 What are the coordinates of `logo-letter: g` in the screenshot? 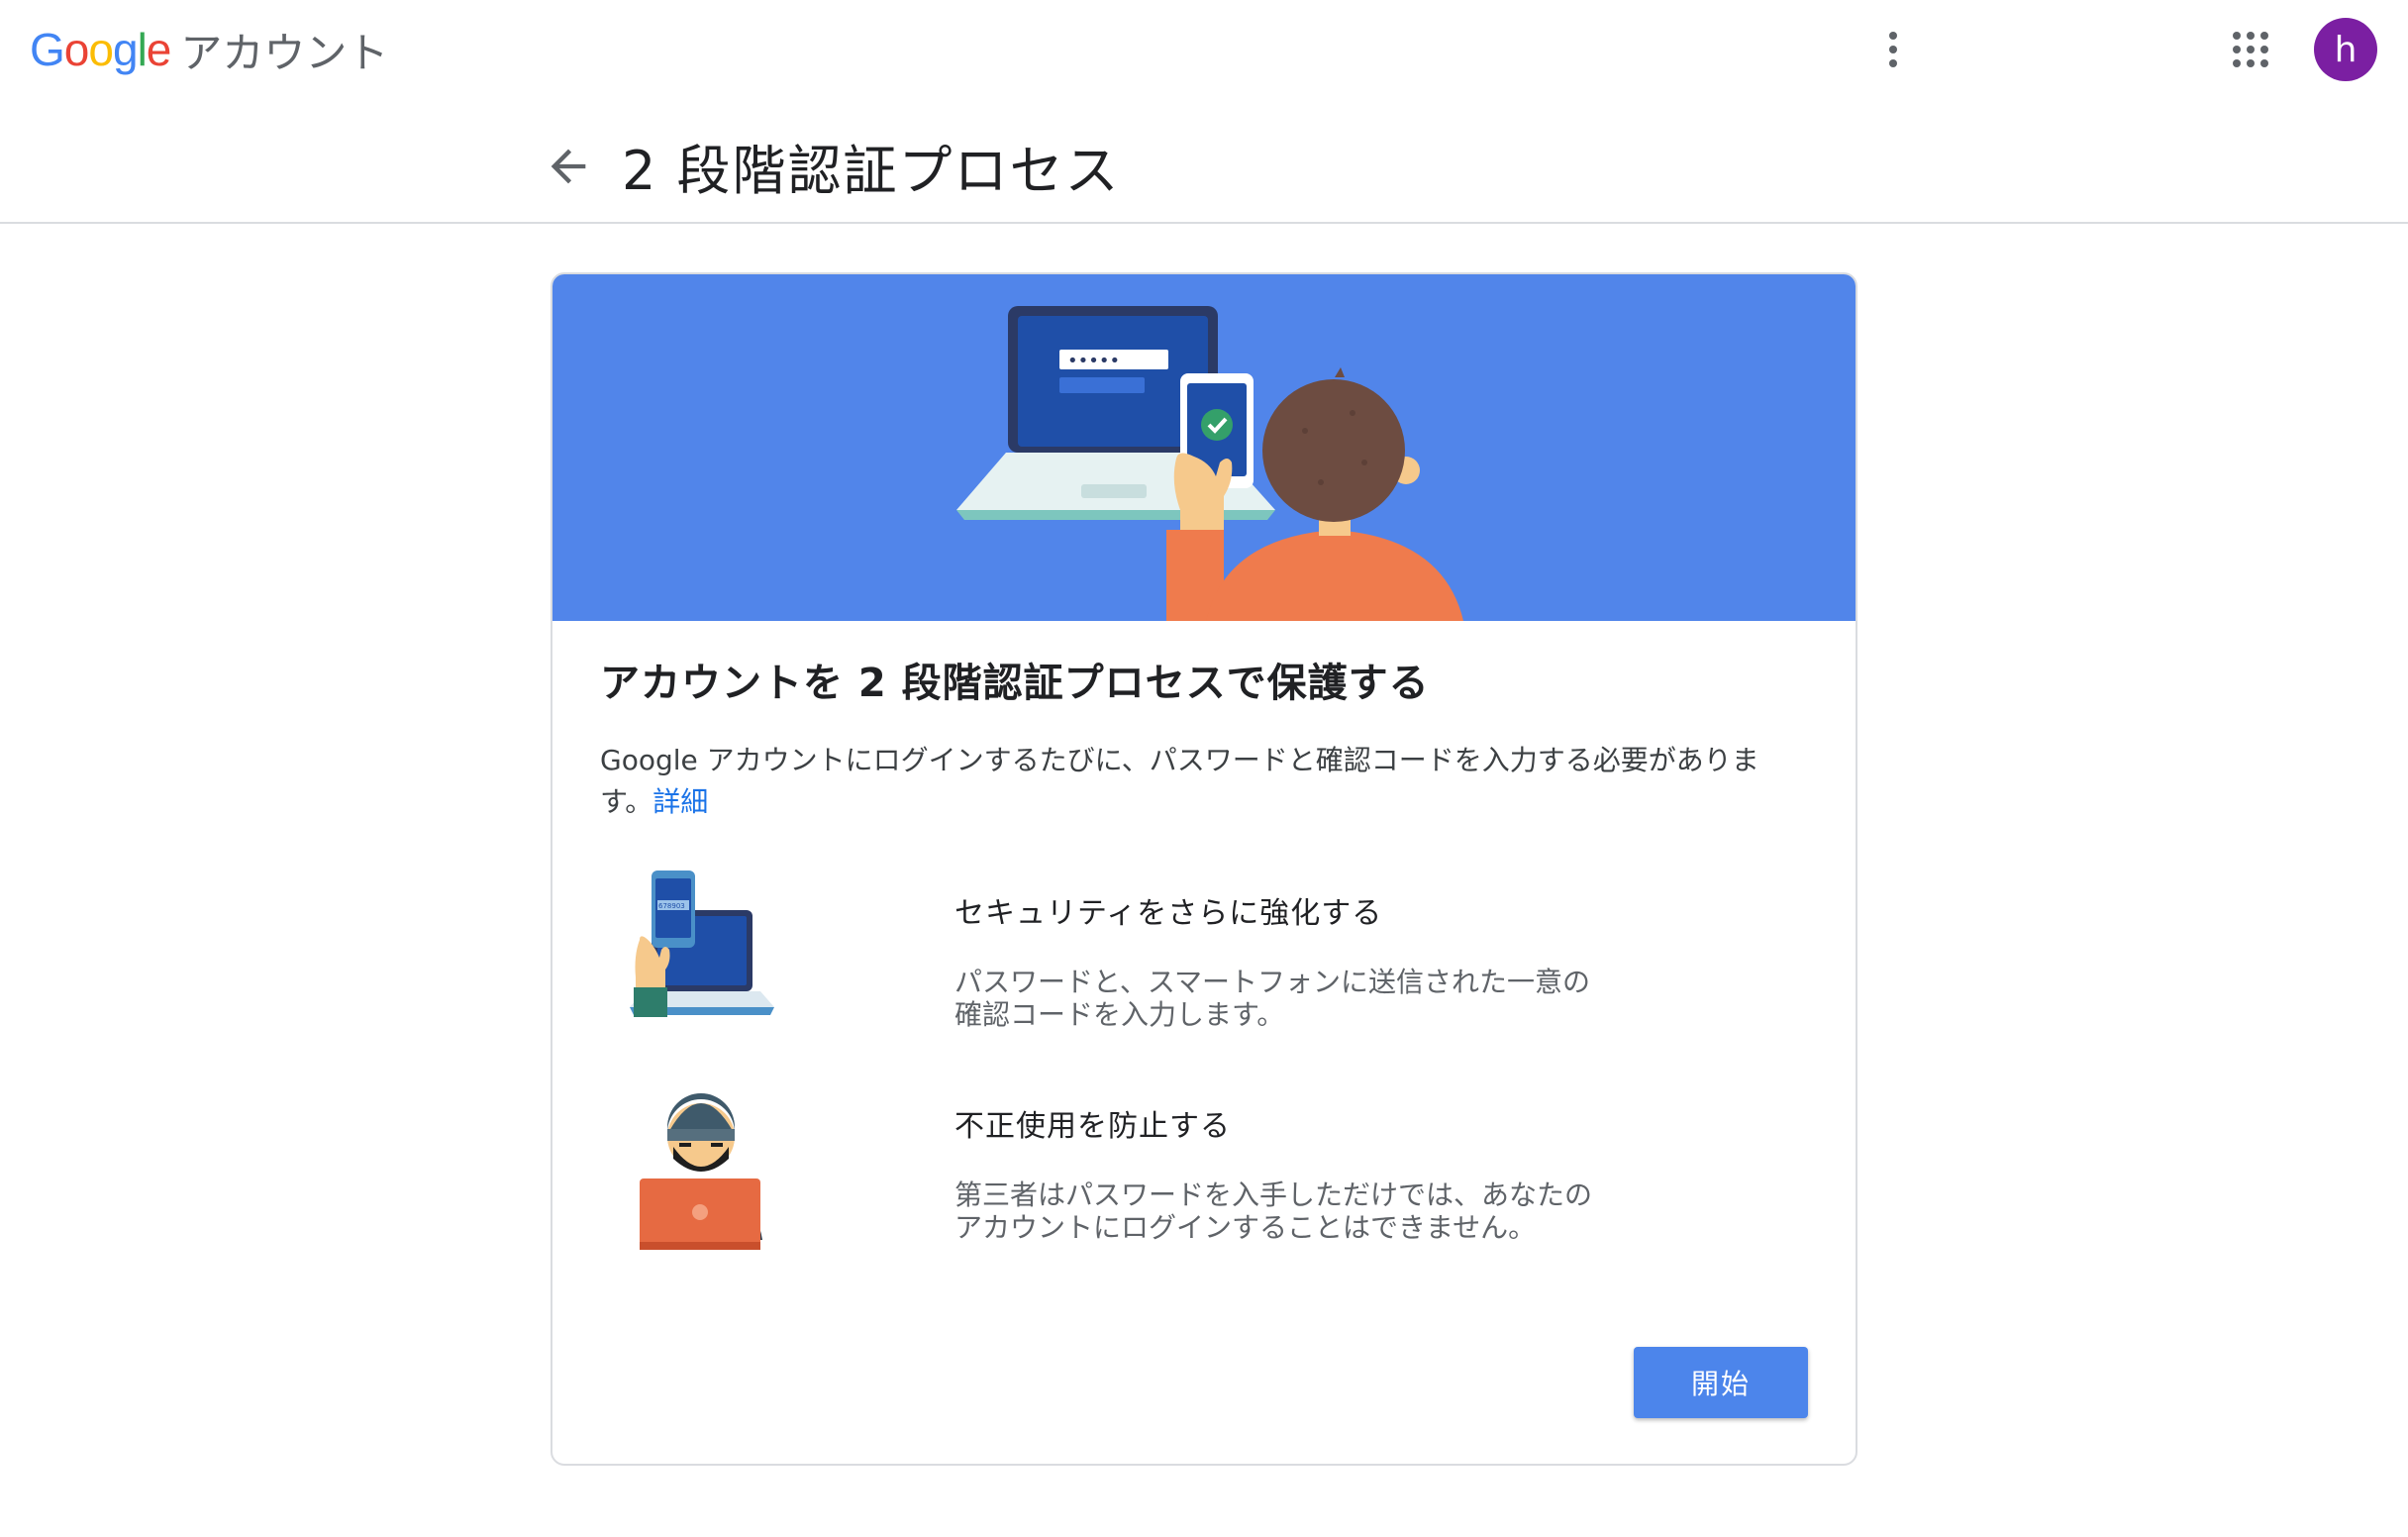 It's located at (125, 49).